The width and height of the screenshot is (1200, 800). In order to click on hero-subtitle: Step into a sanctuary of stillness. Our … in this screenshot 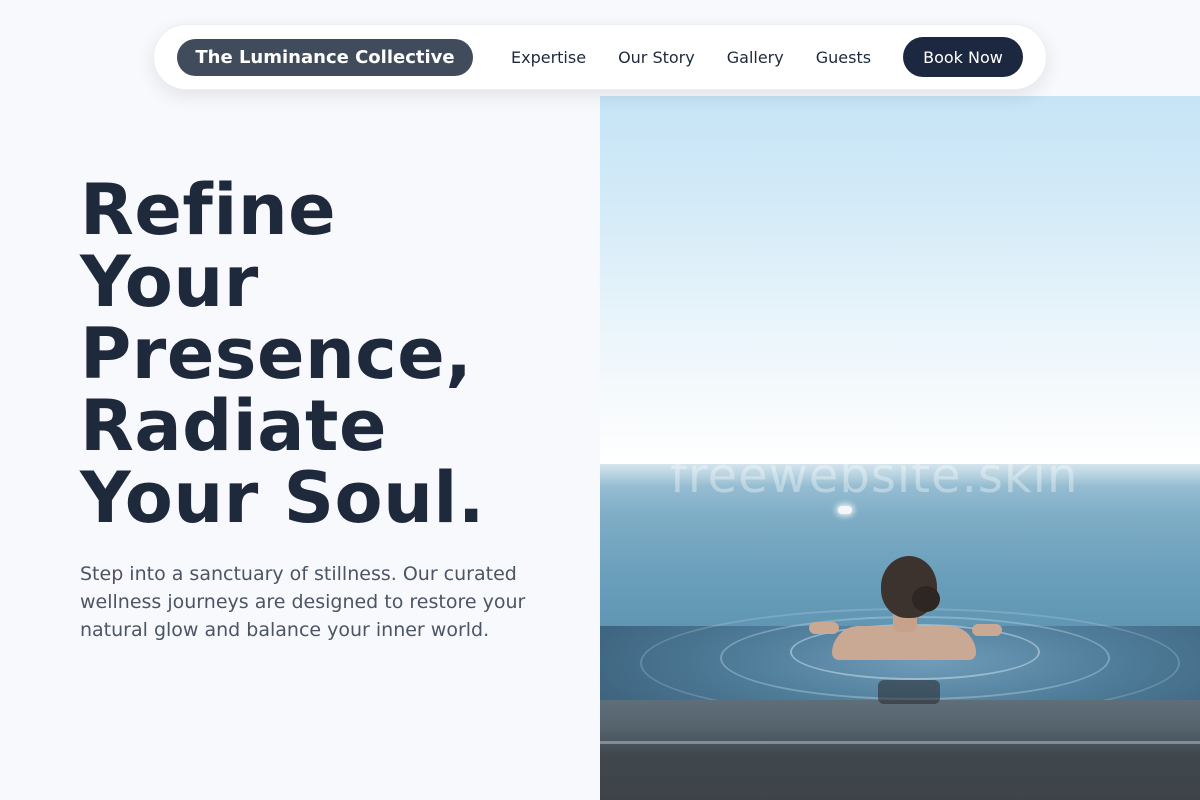, I will do `click(303, 602)`.